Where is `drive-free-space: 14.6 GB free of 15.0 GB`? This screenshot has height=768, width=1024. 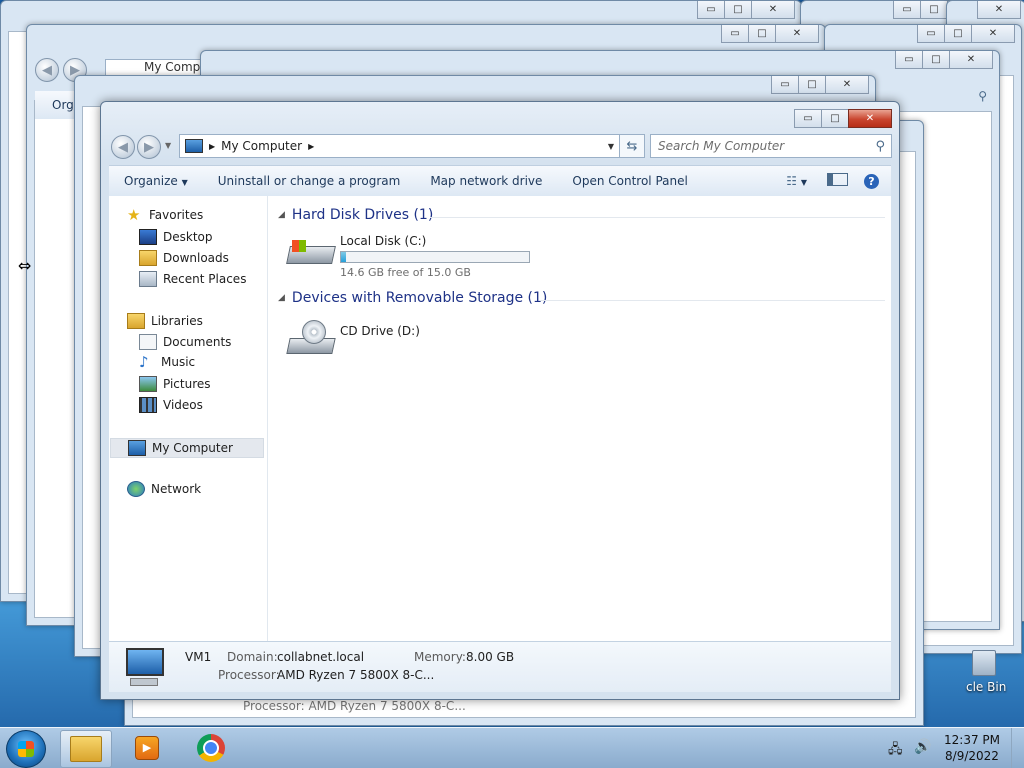
drive-free-space: 14.6 GB free of 15.0 GB is located at coordinates (405, 272).